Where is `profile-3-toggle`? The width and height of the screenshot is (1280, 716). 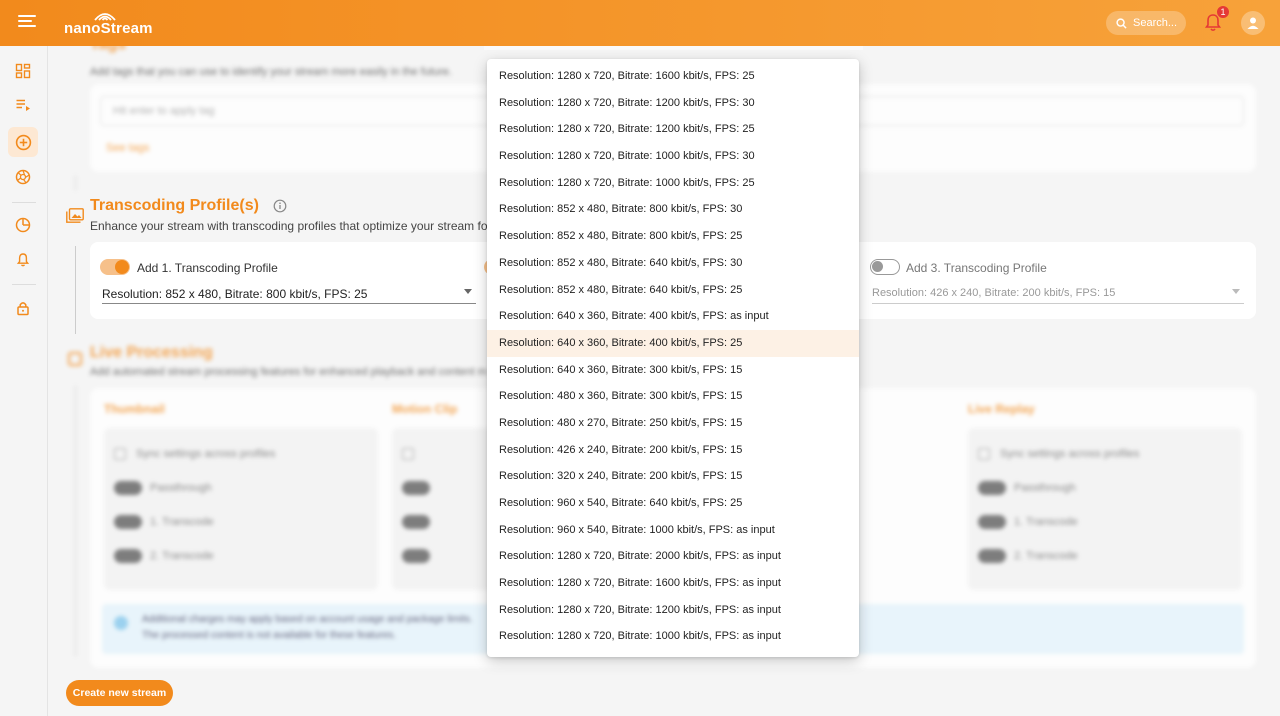
profile-3-toggle is located at coordinates (885, 267).